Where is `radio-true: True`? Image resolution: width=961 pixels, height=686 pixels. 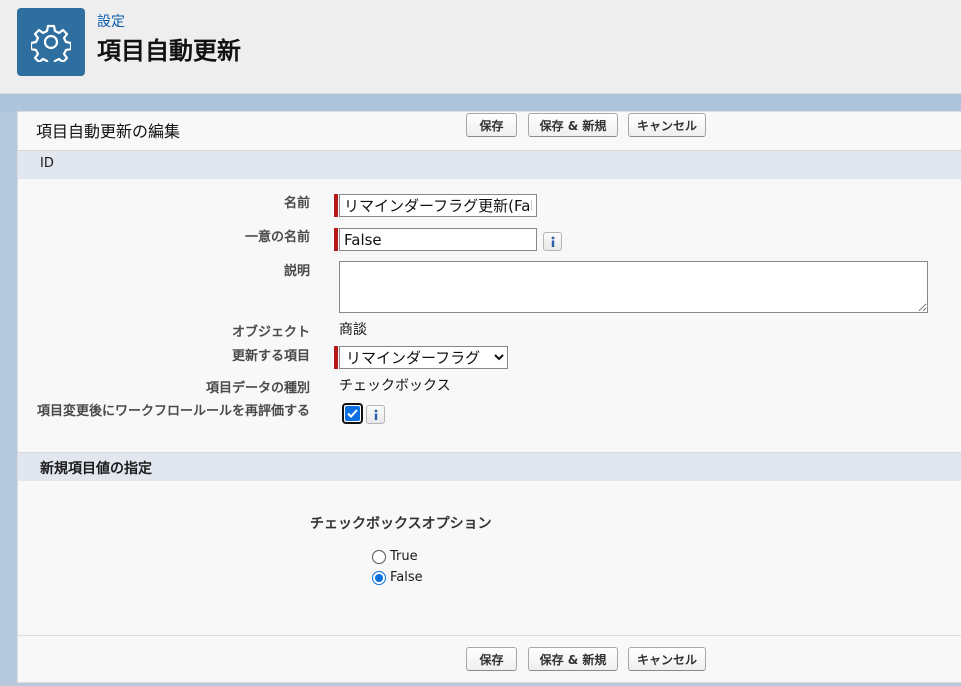 radio-true: True is located at coordinates (395, 556).